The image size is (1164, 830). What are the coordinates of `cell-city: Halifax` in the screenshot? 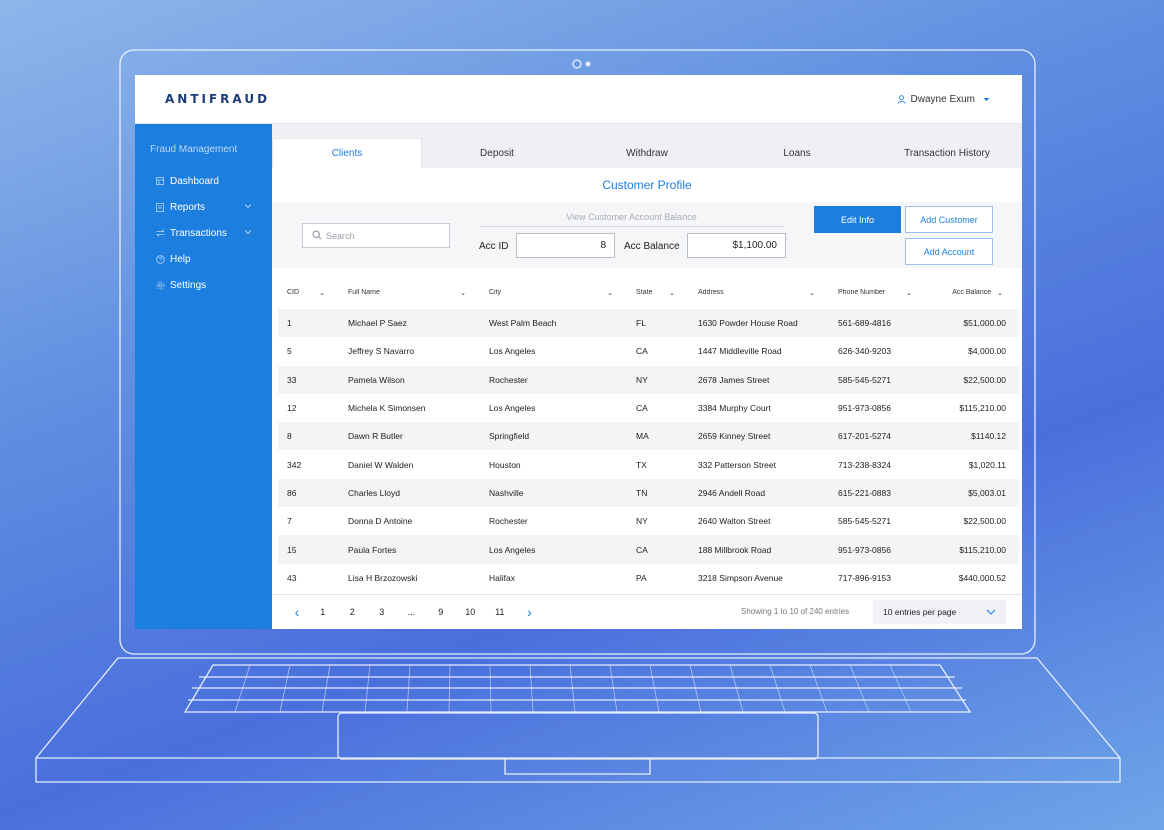 It's located at (502, 577).